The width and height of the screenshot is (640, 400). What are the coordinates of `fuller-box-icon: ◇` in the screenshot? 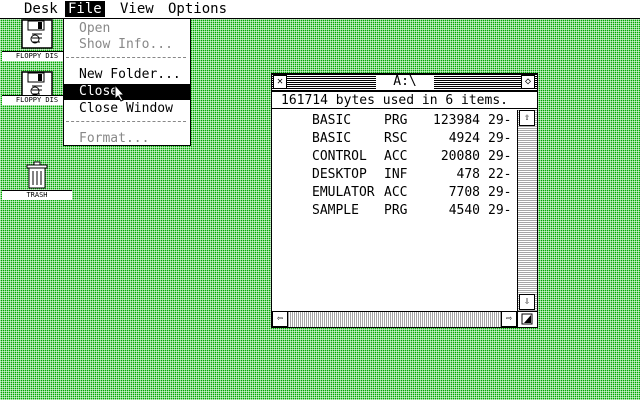 It's located at (528, 82).